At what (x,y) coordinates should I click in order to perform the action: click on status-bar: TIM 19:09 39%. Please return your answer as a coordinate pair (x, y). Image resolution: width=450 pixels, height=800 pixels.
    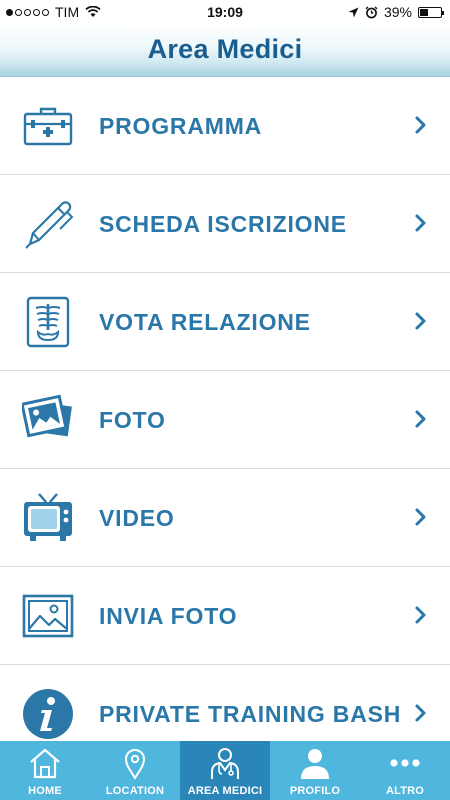
    Looking at the image, I should click on (225, 12).